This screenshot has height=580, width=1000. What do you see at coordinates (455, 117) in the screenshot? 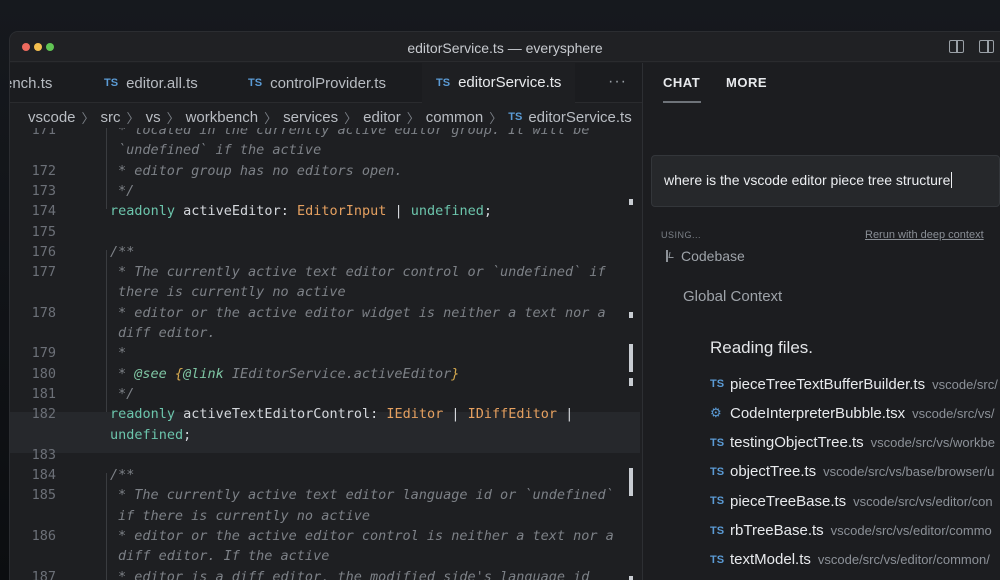
I see `breadcrumb-item: common` at bounding box center [455, 117].